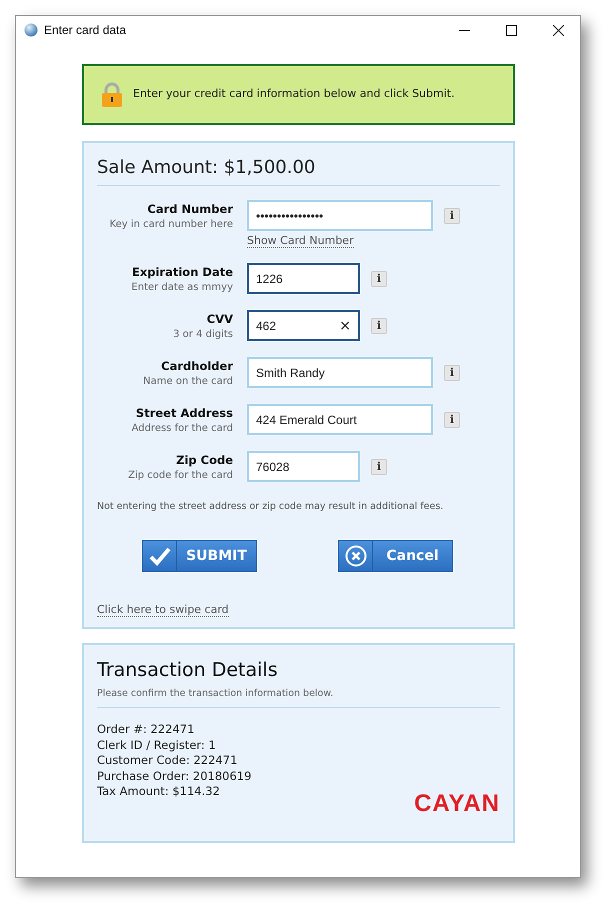 The height and width of the screenshot is (913, 616). I want to click on submit-button: SUBMIT, so click(199, 556).